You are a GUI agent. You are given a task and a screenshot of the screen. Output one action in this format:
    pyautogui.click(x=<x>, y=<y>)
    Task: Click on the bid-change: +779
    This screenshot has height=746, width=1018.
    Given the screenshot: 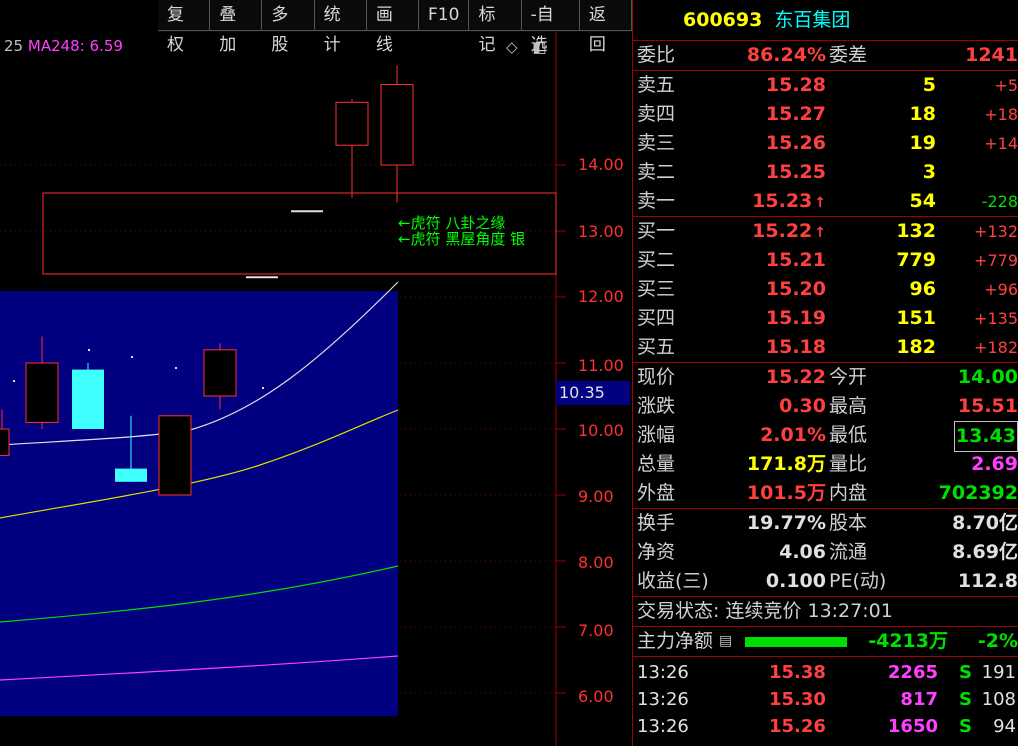 What is the action you would take?
    pyautogui.click(x=996, y=260)
    